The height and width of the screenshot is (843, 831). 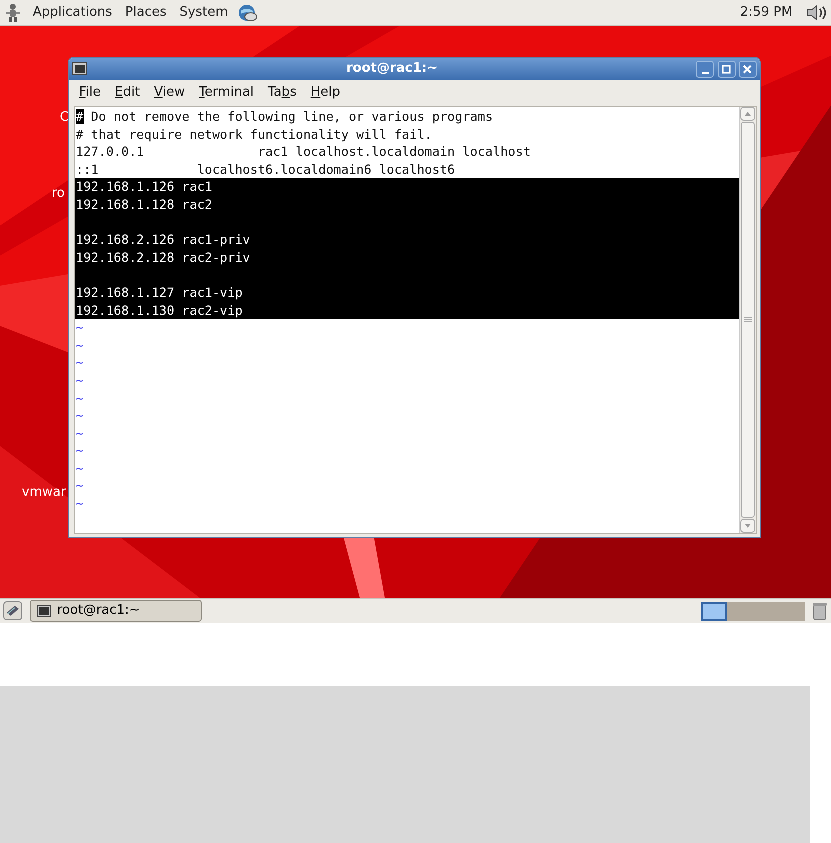 I want to click on panel-menu: Places, so click(x=146, y=13).